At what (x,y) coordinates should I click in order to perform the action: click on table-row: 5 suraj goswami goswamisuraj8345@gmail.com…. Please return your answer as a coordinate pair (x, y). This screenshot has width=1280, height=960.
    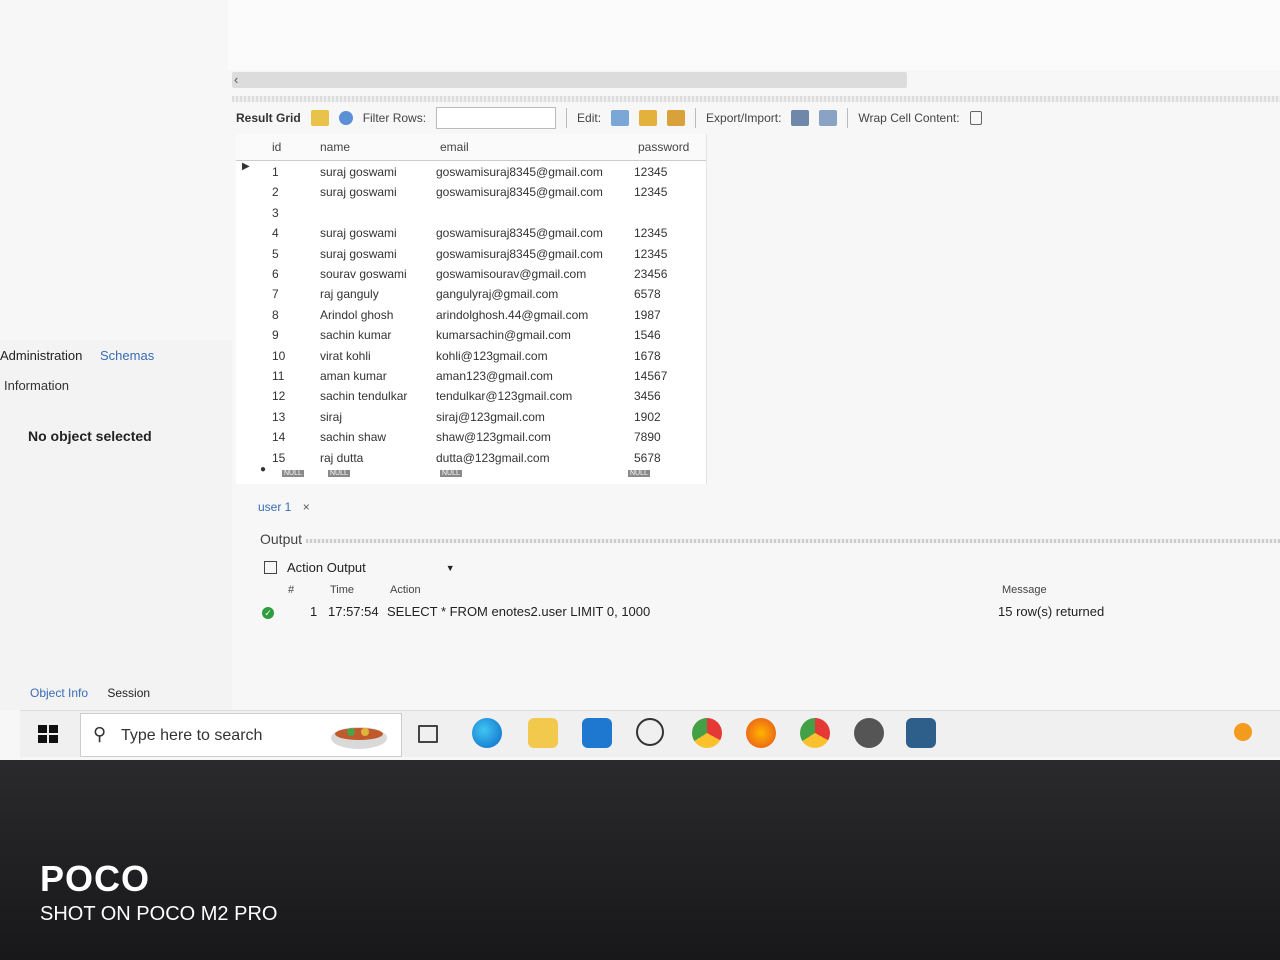
    Looking at the image, I should click on (471, 254).